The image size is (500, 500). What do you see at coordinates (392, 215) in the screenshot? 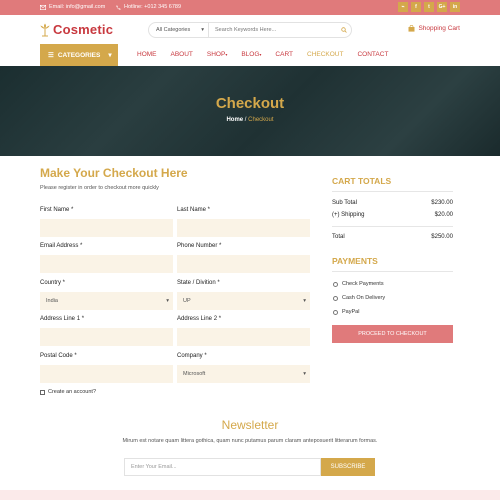
I see `shipping-row: (+) Shipping $20.00` at bounding box center [392, 215].